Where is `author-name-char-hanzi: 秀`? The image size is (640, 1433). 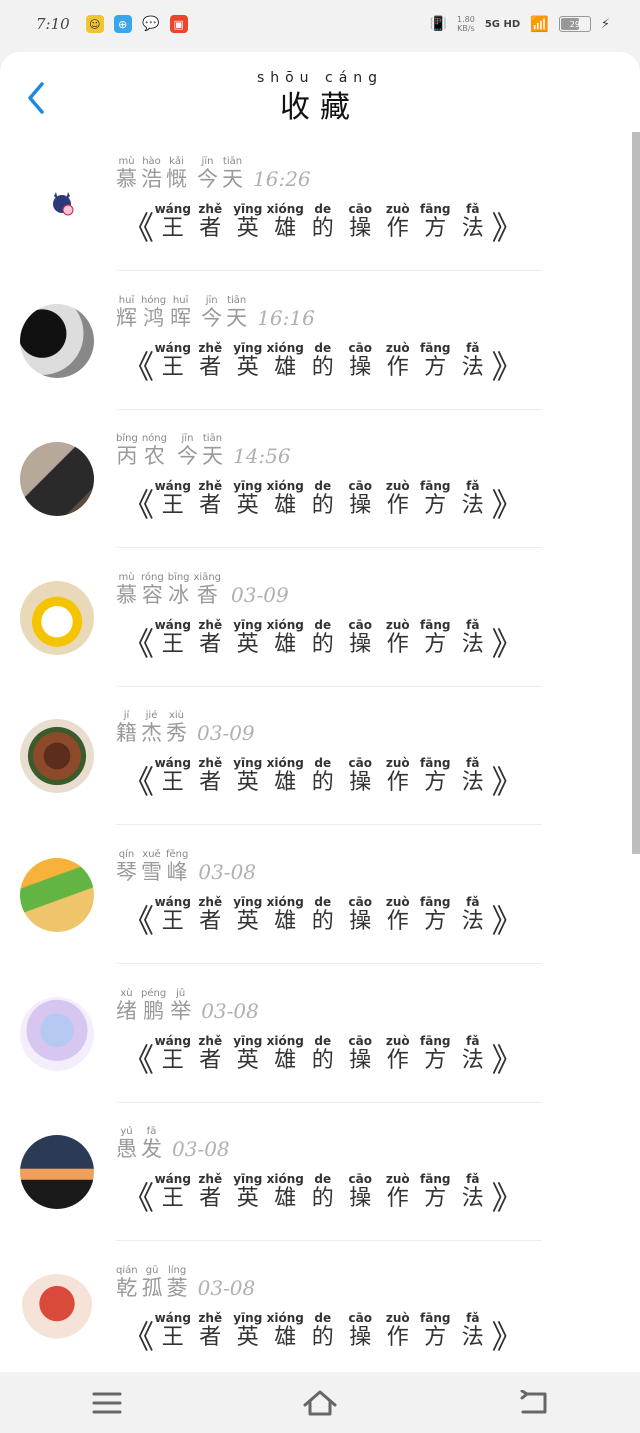 author-name-char-hanzi: 秀 is located at coordinates (176, 733).